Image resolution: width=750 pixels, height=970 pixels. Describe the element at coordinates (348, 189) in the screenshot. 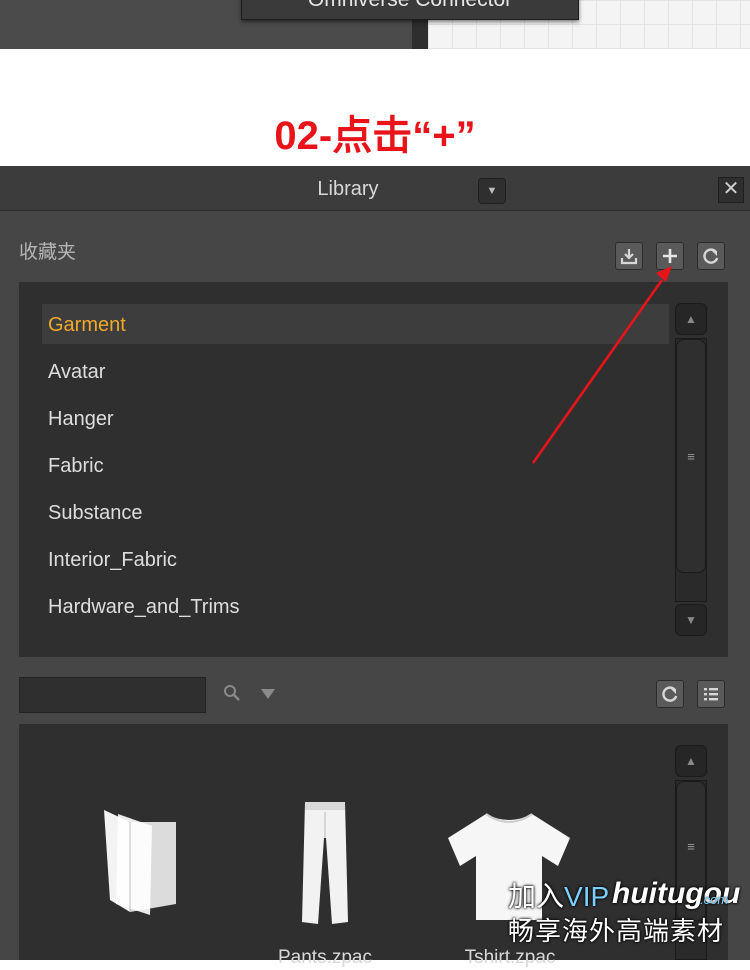

I see `library-title: Library` at that location.